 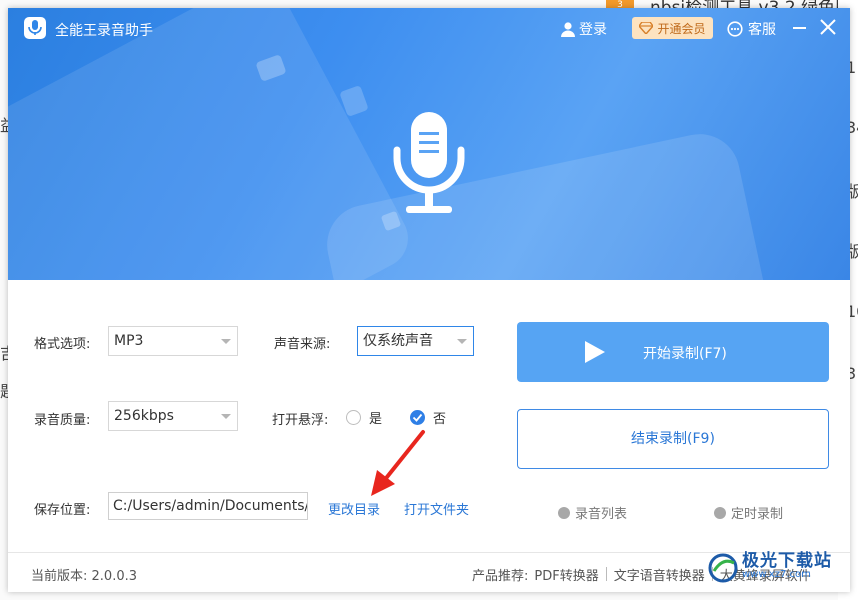 What do you see at coordinates (440, 419) in the screenshot?
I see `float-no-label: 否` at bounding box center [440, 419].